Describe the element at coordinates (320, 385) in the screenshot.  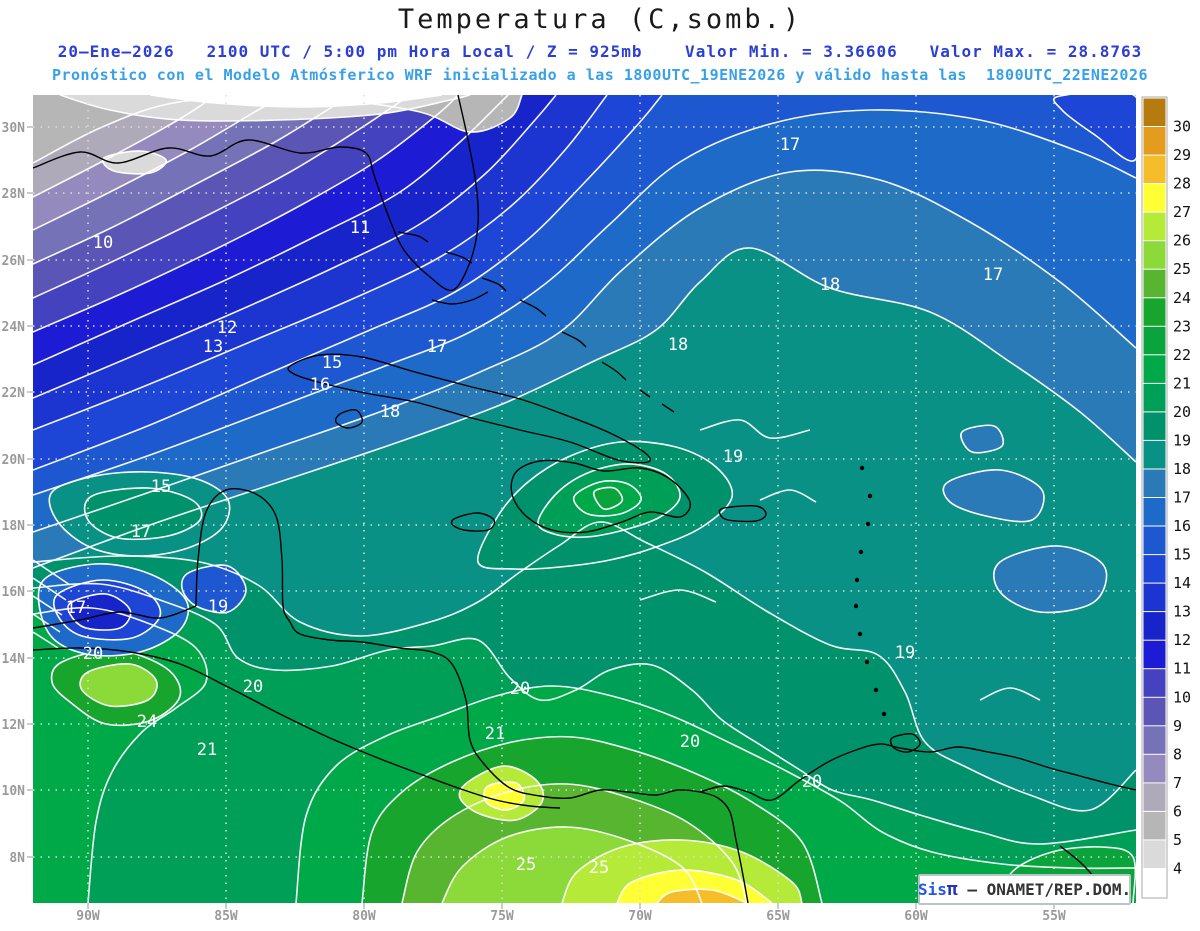
I see `contour-label: 16` at that location.